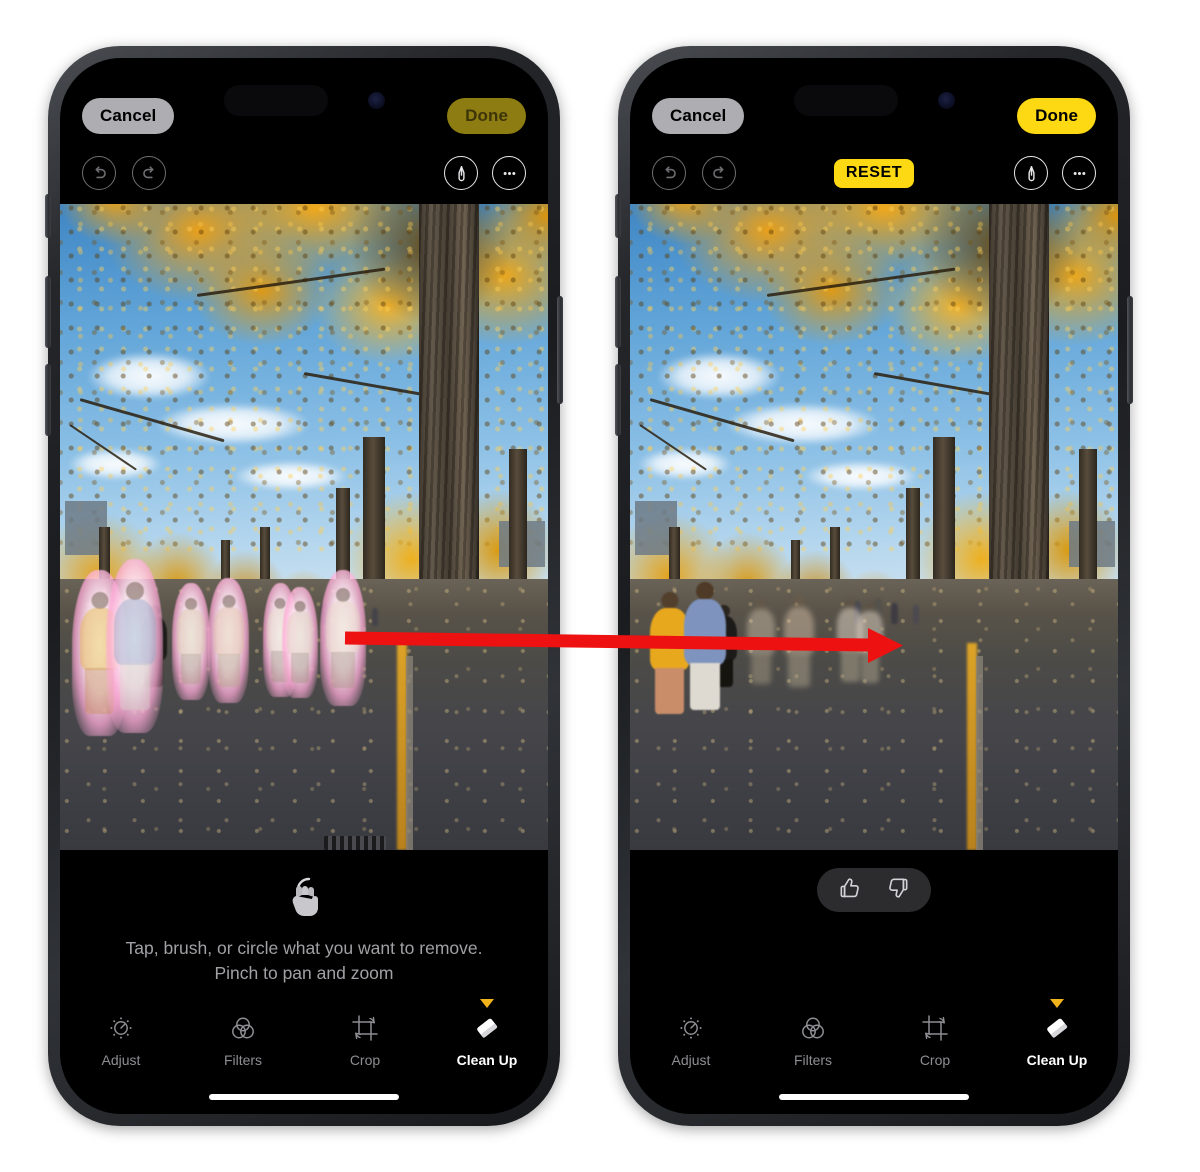 This screenshot has height=1172, width=1200. Describe the element at coordinates (874, 922) in the screenshot. I see `feedback-area-after` at that location.